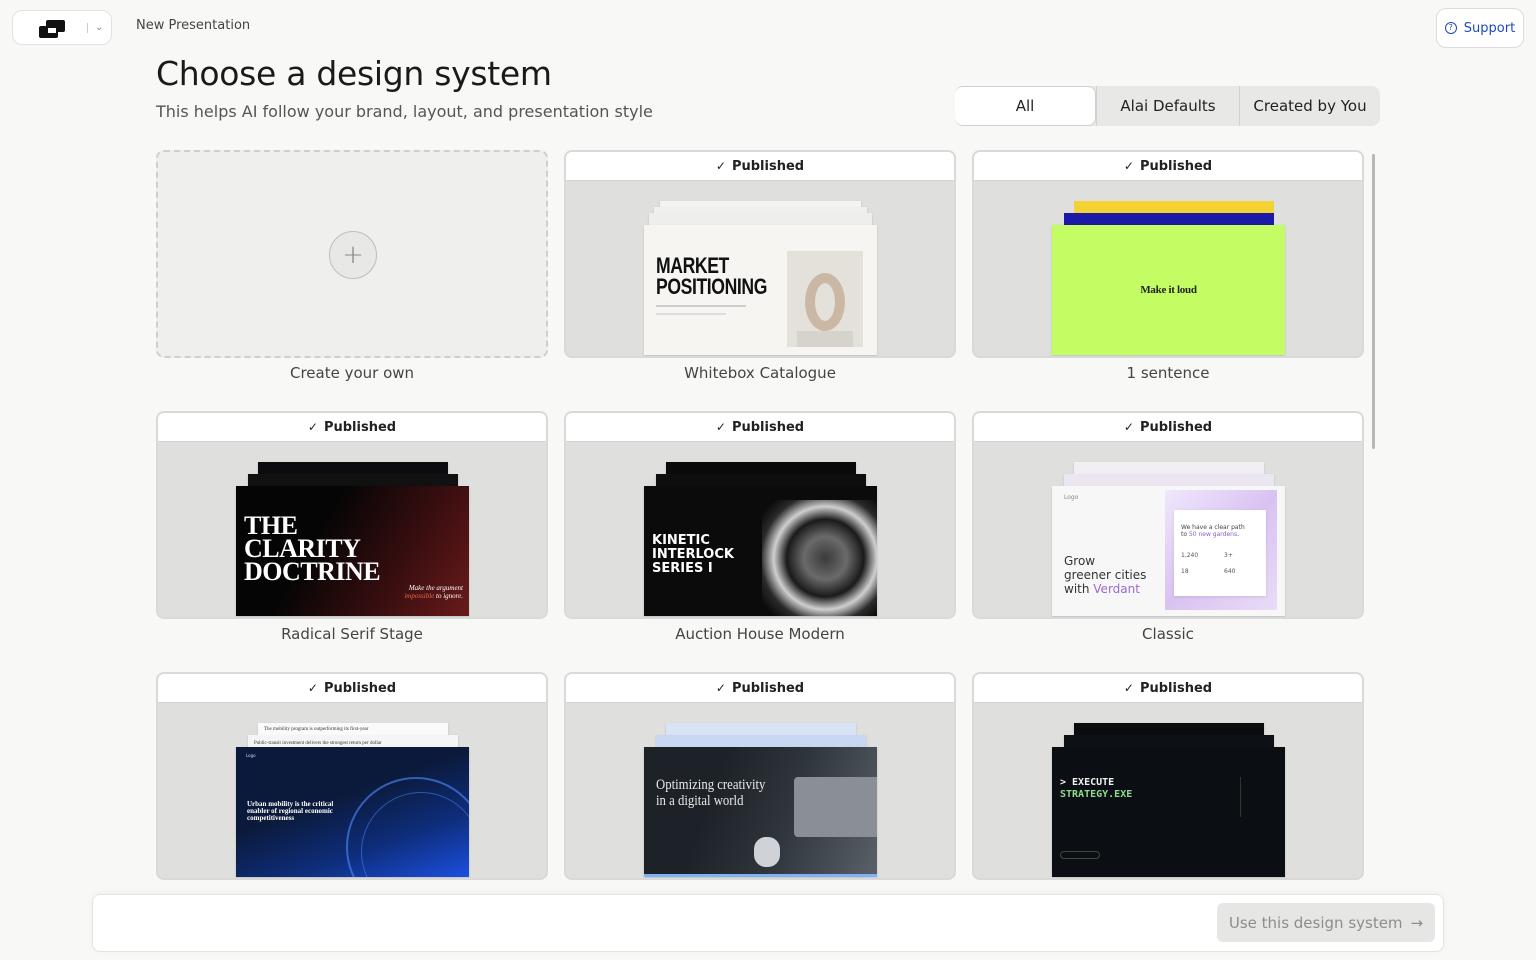 The height and width of the screenshot is (960, 1536). I want to click on page-title: Choose a design system, so click(354, 73).